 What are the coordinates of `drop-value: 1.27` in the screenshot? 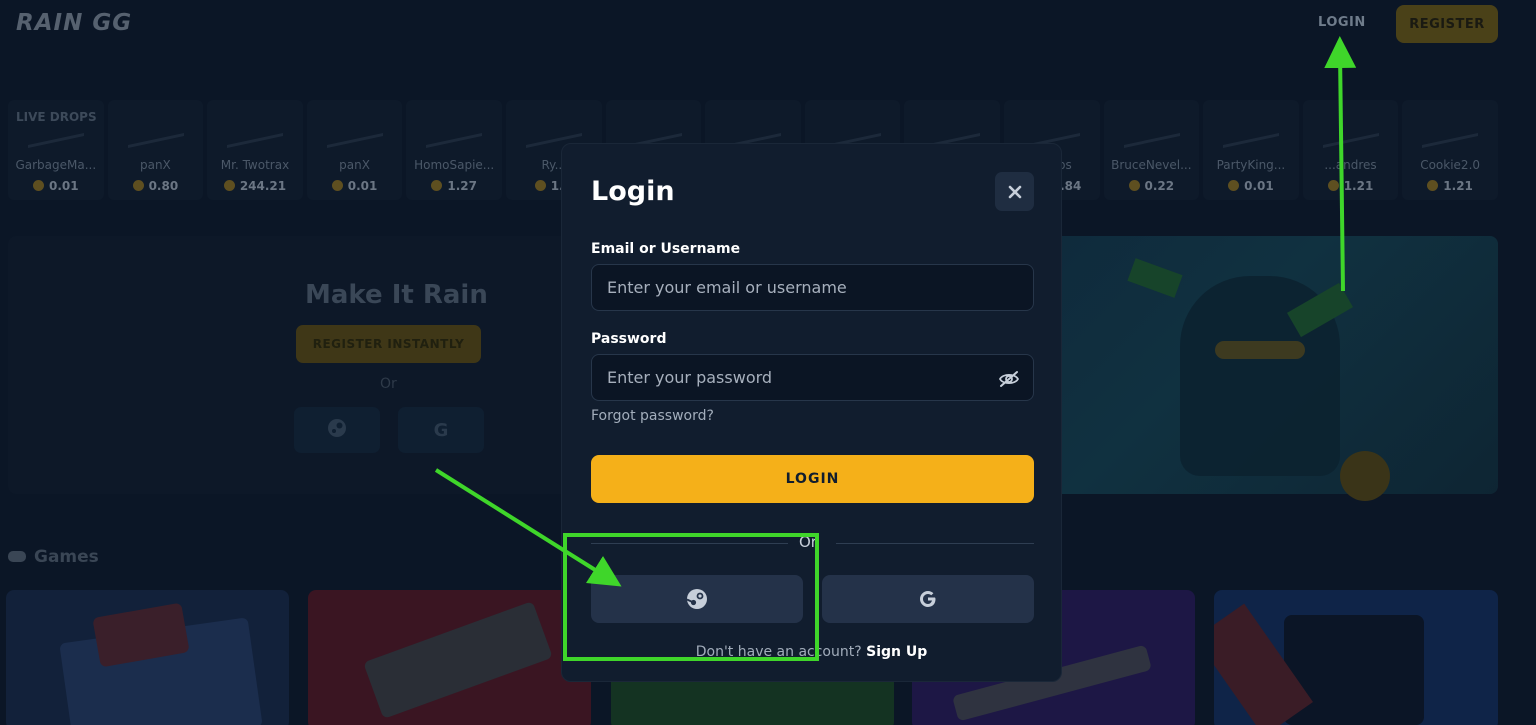 It's located at (454, 186).